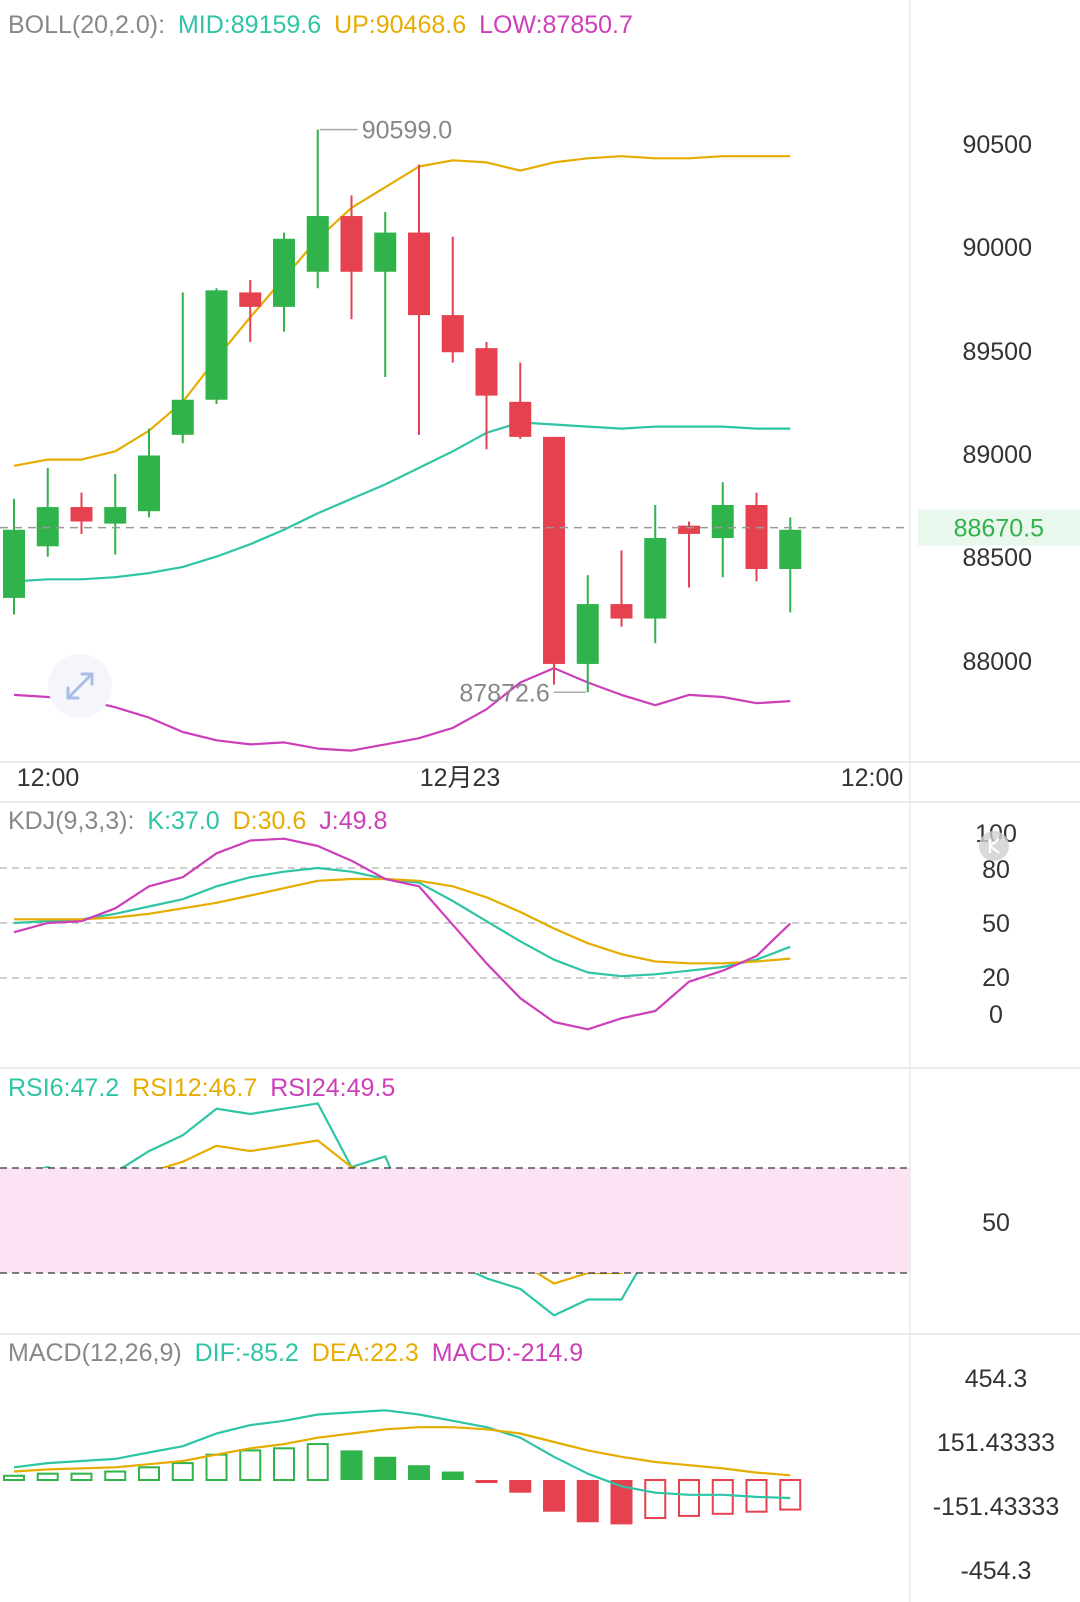 The width and height of the screenshot is (1080, 1602). I want to click on macd-tick: 454.3, so click(996, 1379).